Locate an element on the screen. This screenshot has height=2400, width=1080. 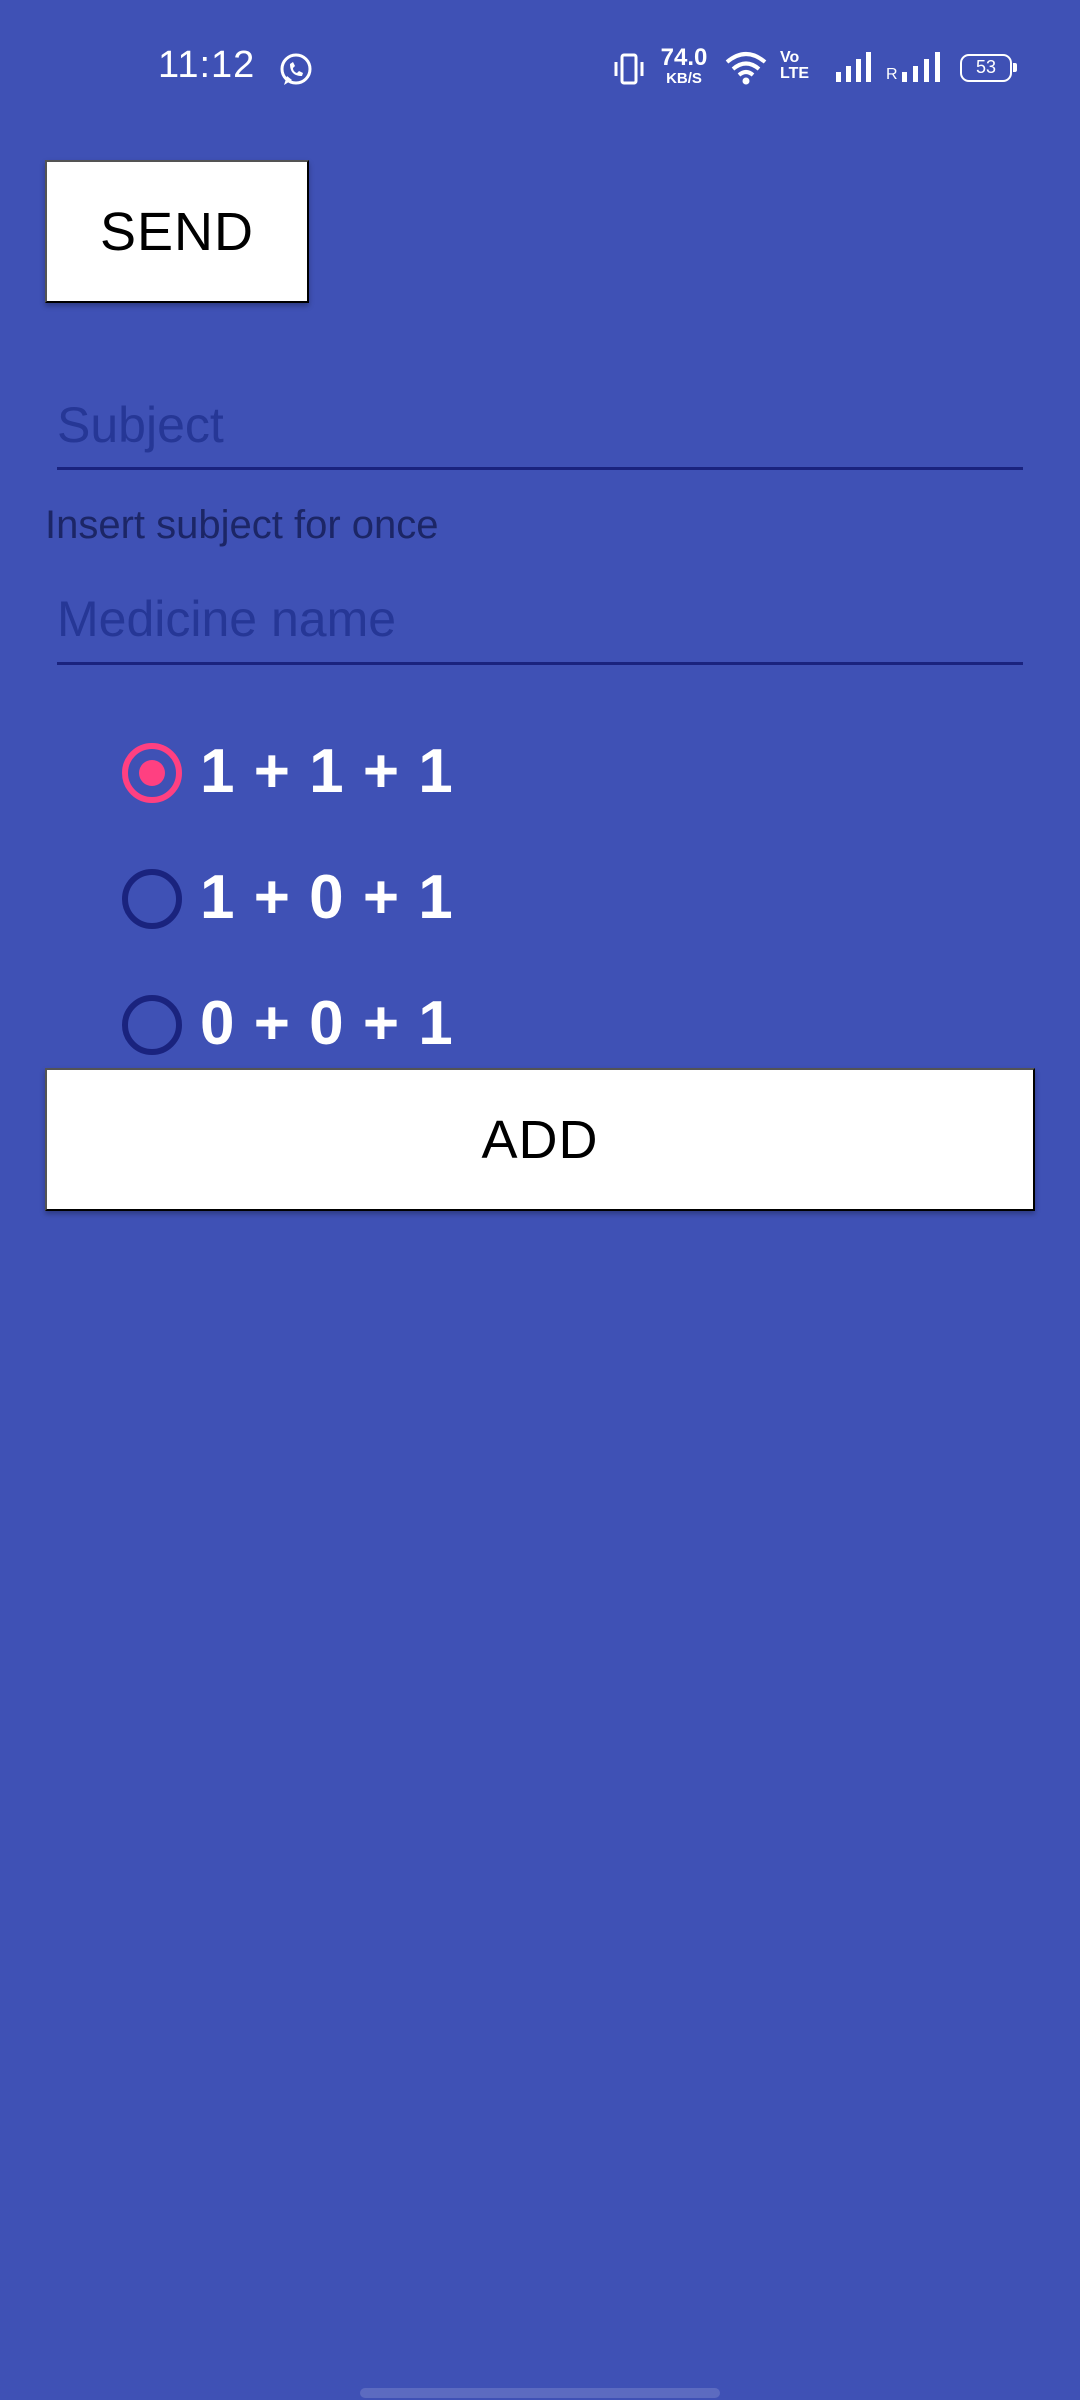
home-indicator is located at coordinates (540, 2393).